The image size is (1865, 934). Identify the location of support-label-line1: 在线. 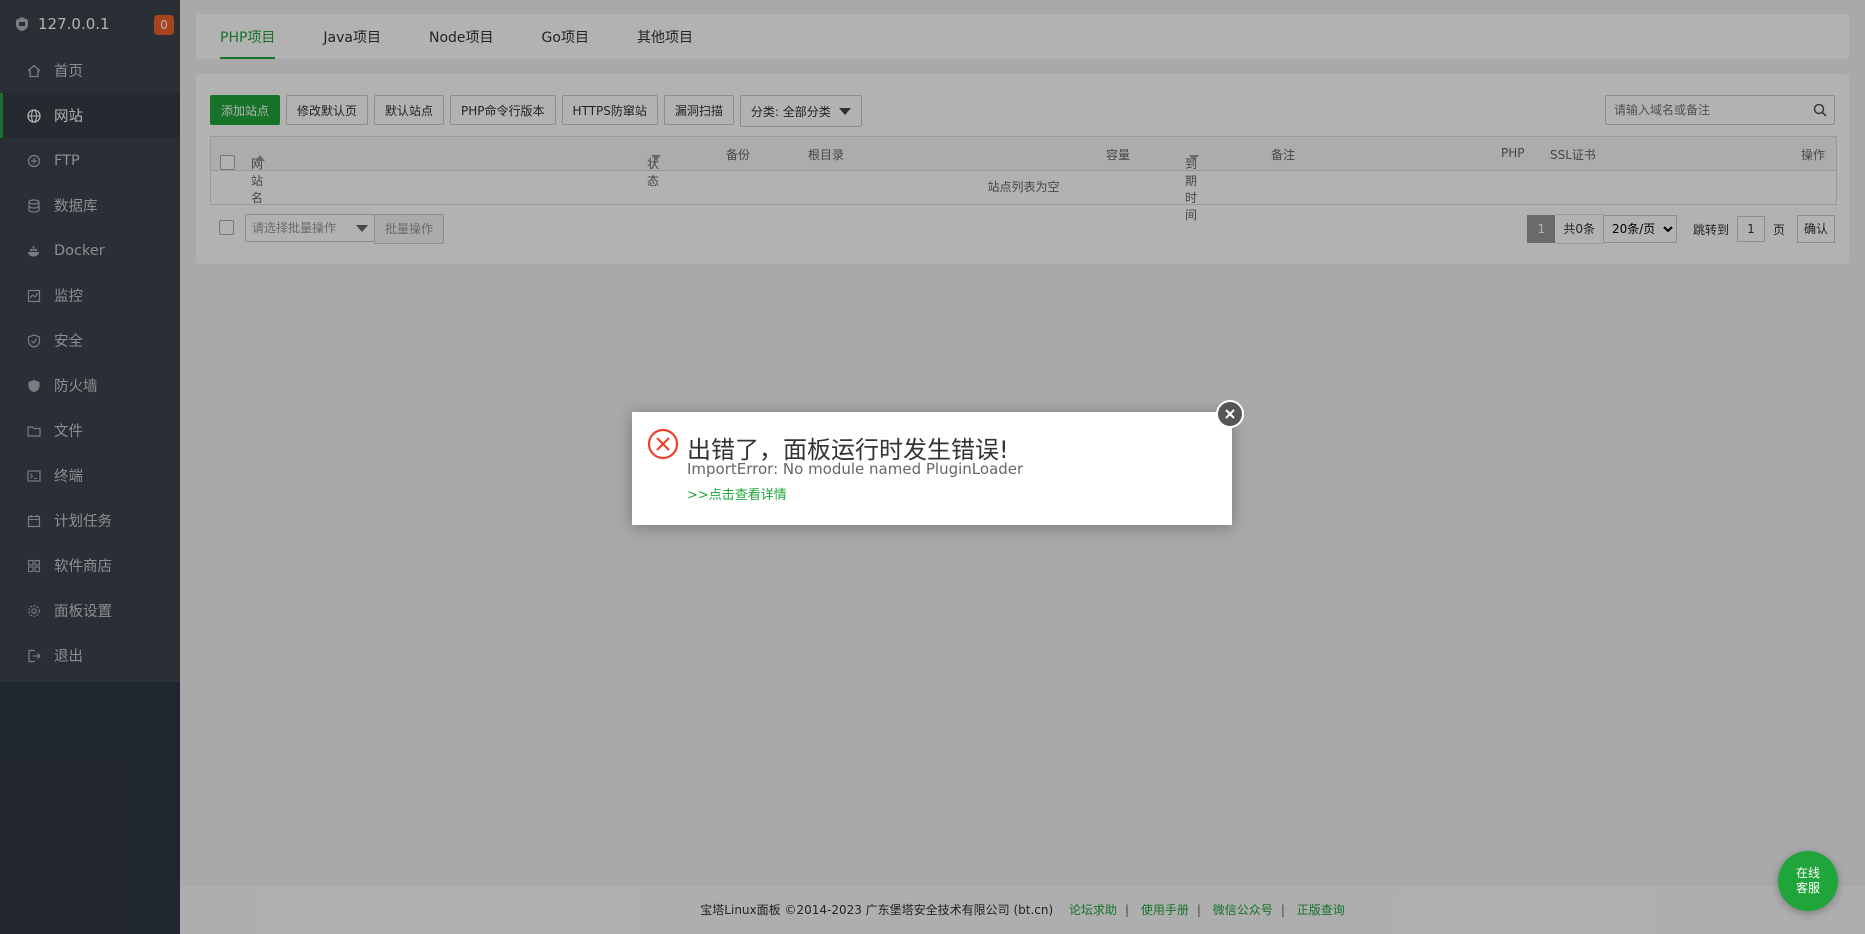
(1807, 873).